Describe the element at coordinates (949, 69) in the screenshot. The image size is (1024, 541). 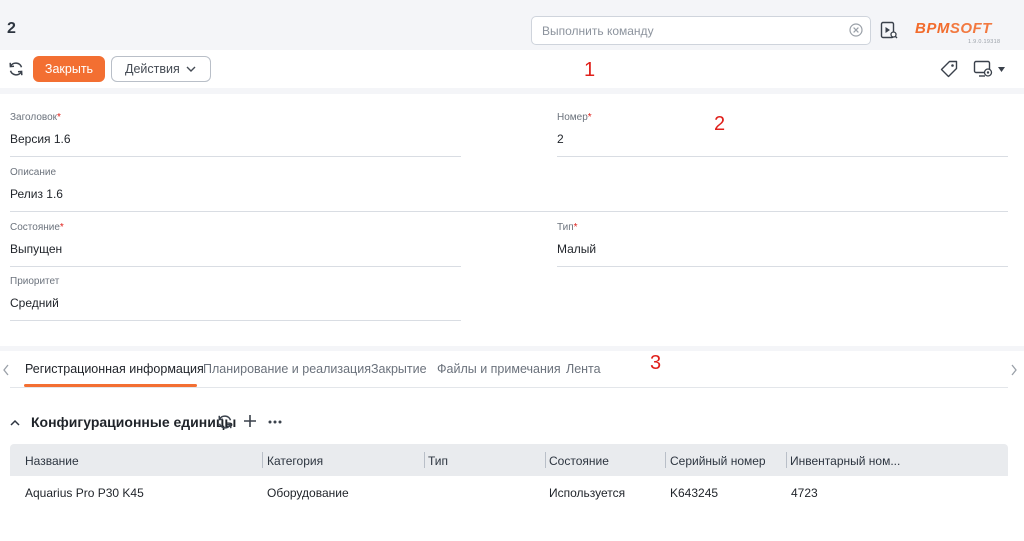
I see `tag-icon` at that location.